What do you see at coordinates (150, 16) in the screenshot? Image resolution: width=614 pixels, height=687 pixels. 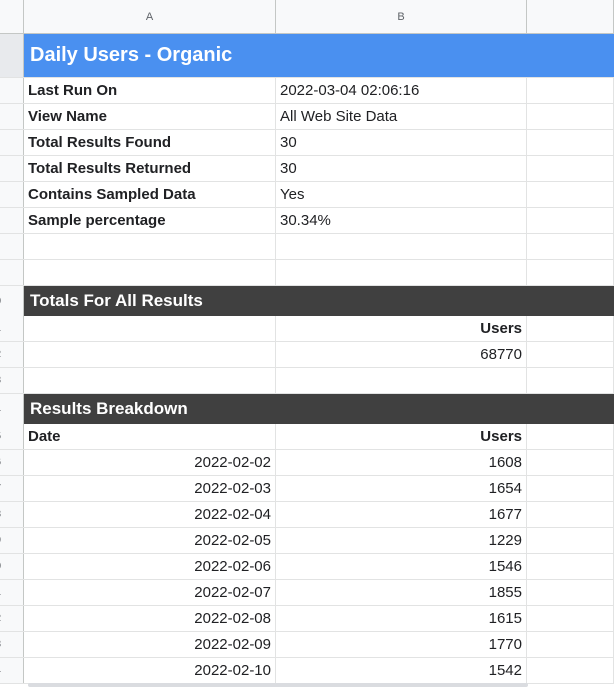 I see `column-header-a: A` at bounding box center [150, 16].